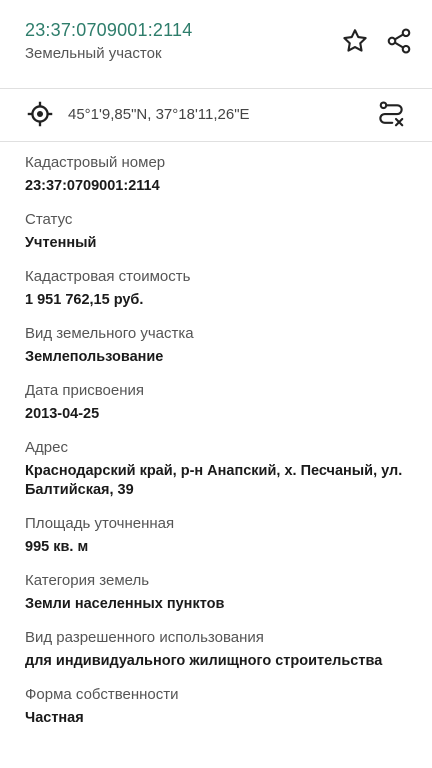 The width and height of the screenshot is (432, 768). What do you see at coordinates (92, 186) in the screenshot?
I see `field-value: 23:37:0709001:2114` at bounding box center [92, 186].